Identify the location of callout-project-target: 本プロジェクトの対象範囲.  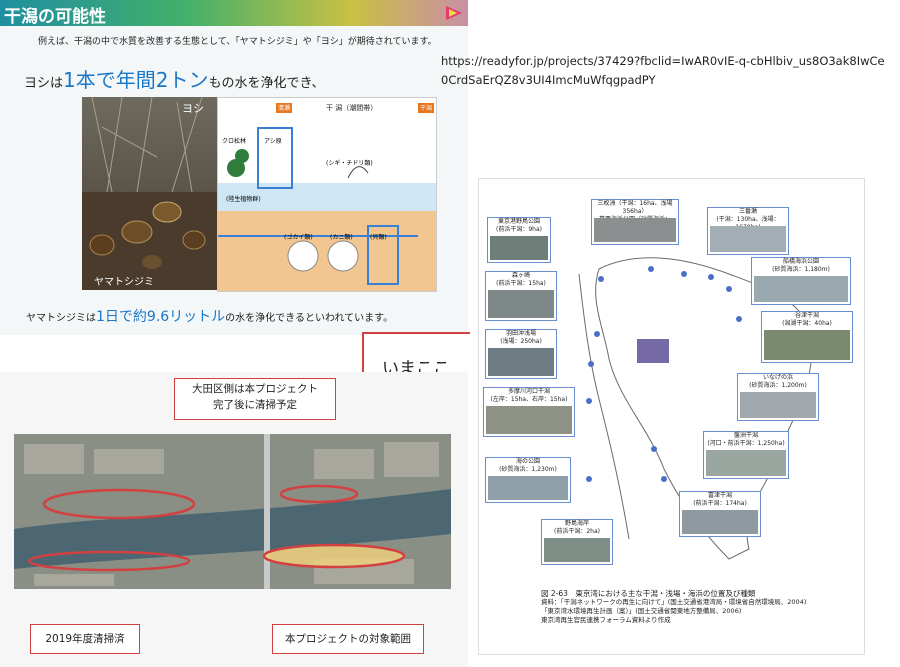
(348, 639).